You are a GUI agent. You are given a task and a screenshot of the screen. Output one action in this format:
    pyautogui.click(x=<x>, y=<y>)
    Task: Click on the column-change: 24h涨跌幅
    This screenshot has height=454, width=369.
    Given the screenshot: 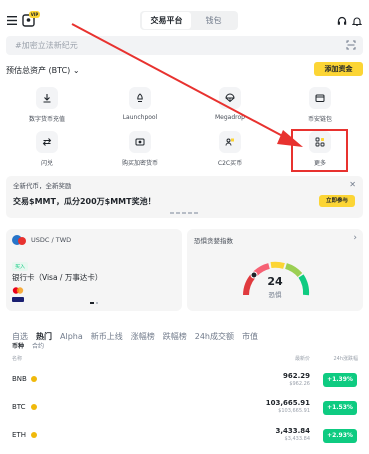 What is the action you would take?
    pyautogui.click(x=345, y=359)
    